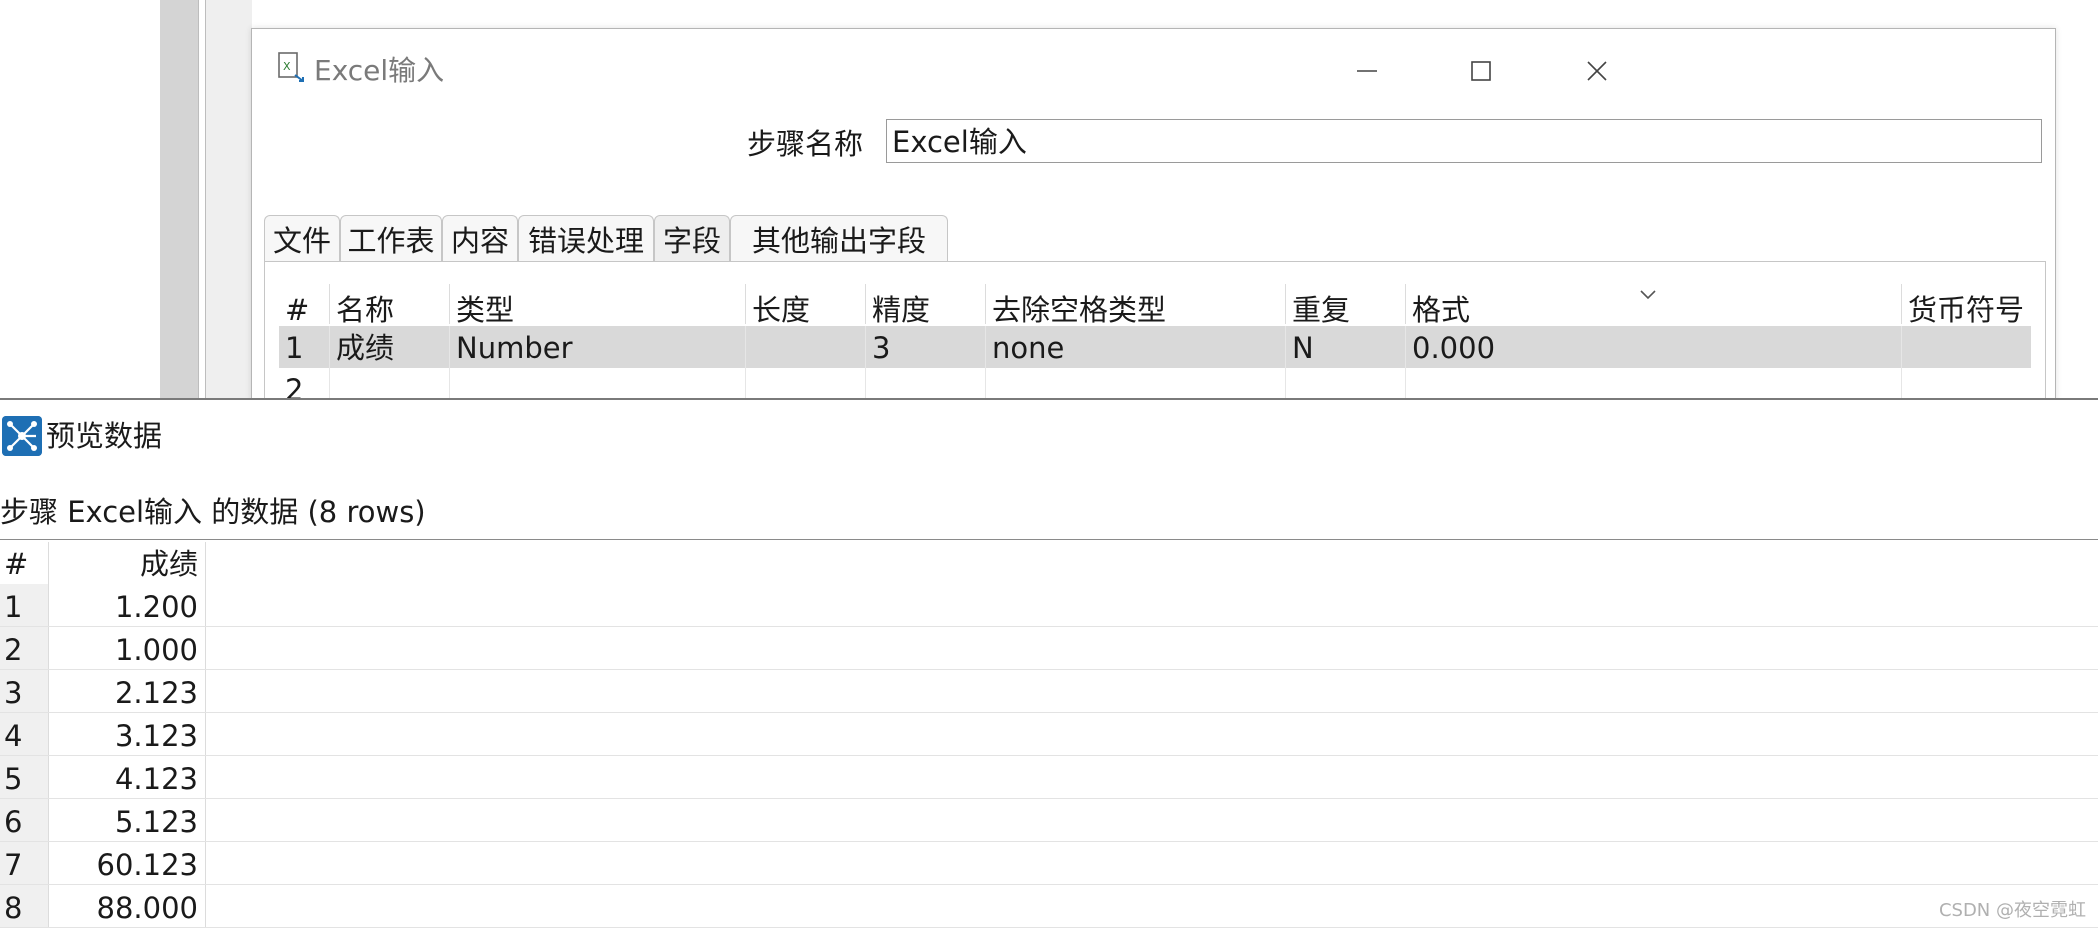 This screenshot has height=931, width=2098. I want to click on background-panel, so click(229, 200).